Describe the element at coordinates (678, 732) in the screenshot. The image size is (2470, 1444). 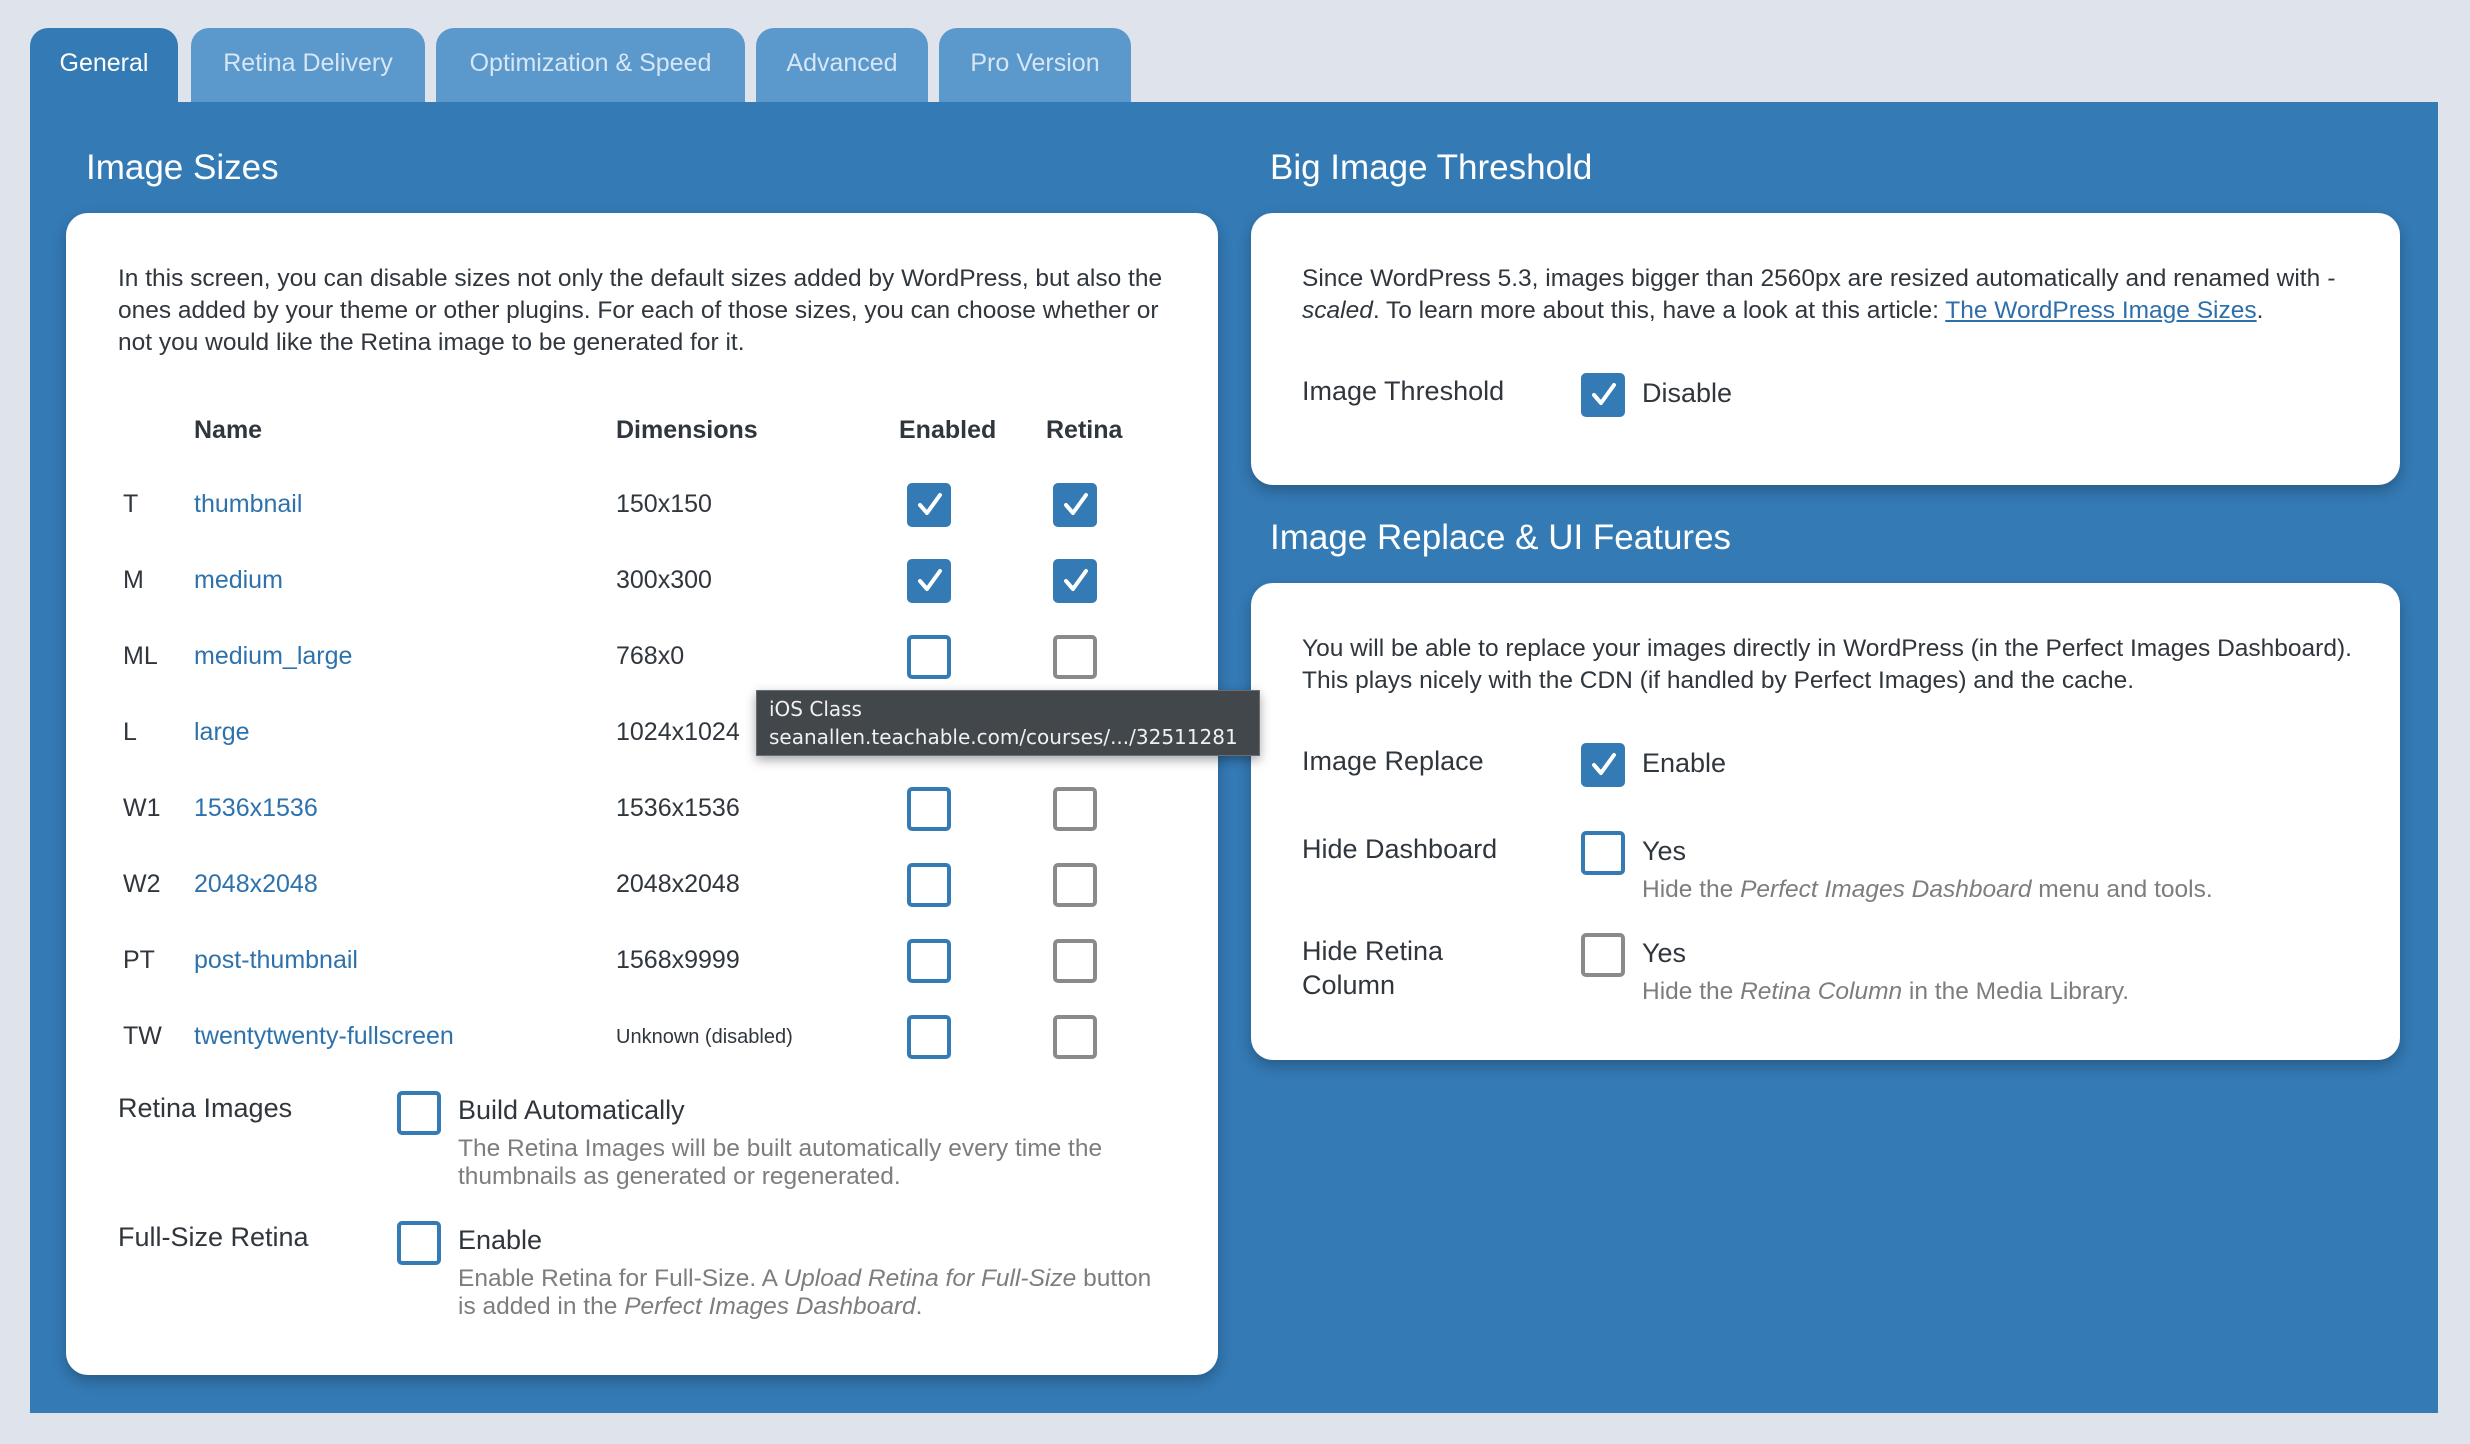
I see `size-dimensions: 1024x1024` at that location.